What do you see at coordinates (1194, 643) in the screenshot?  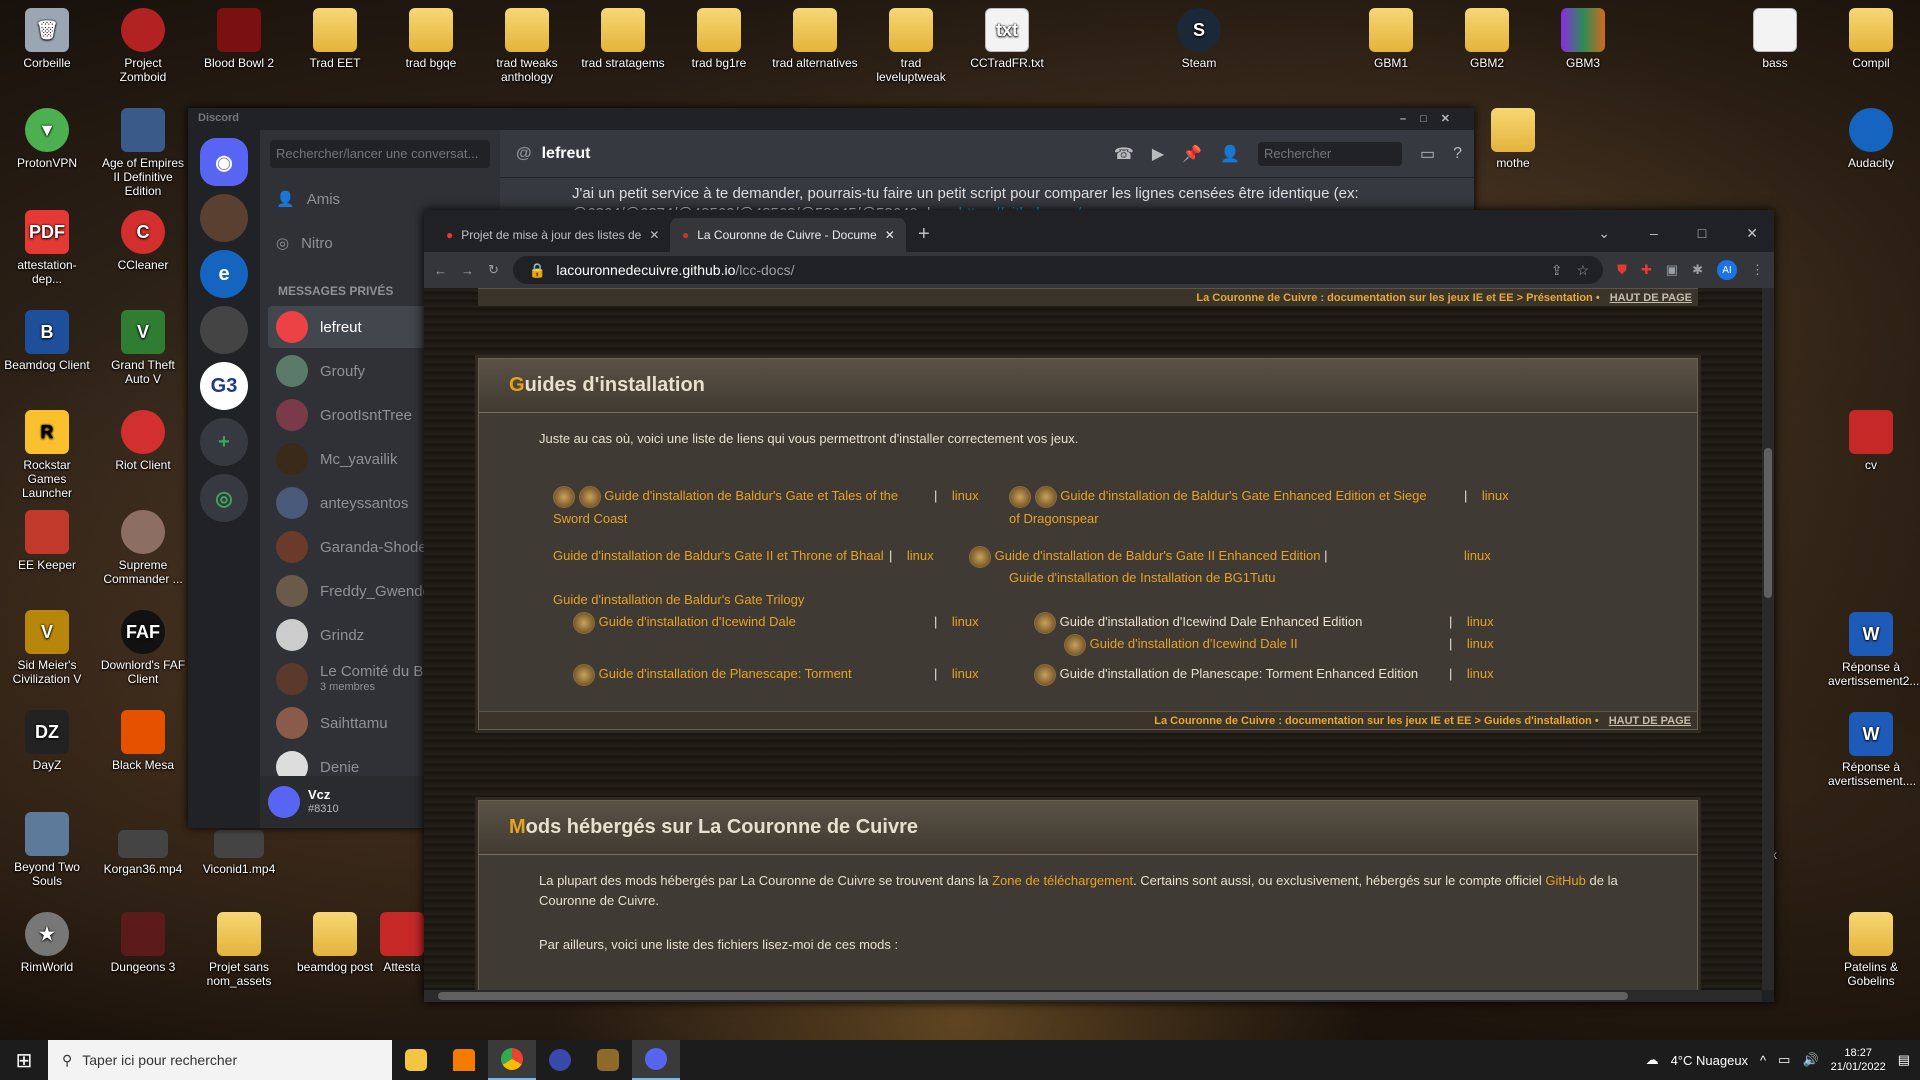 I see `guide-link: Guide d'installation d'Icewind Dale II` at bounding box center [1194, 643].